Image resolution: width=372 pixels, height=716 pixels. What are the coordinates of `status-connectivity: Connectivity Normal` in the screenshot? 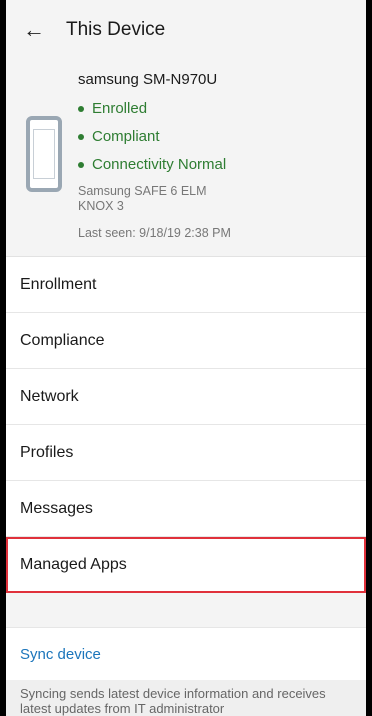 It's located at (152, 164).